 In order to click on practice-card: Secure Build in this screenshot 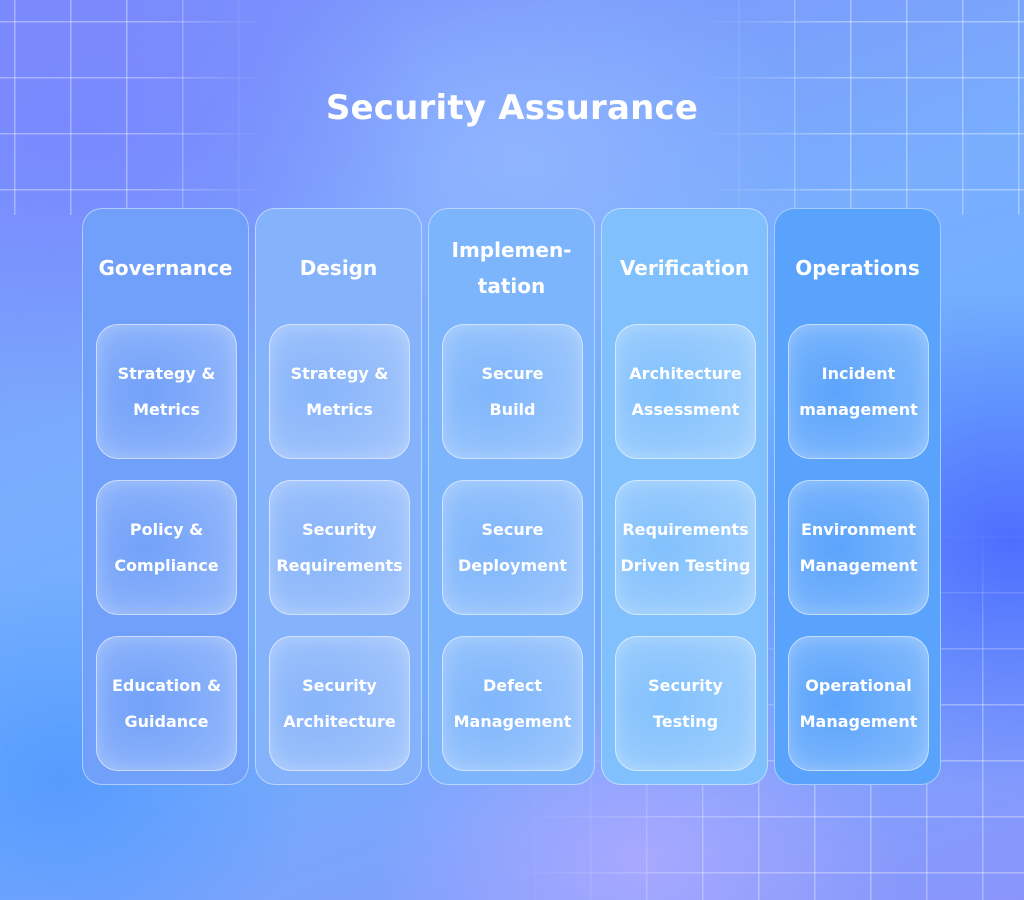, I will do `click(512, 391)`.